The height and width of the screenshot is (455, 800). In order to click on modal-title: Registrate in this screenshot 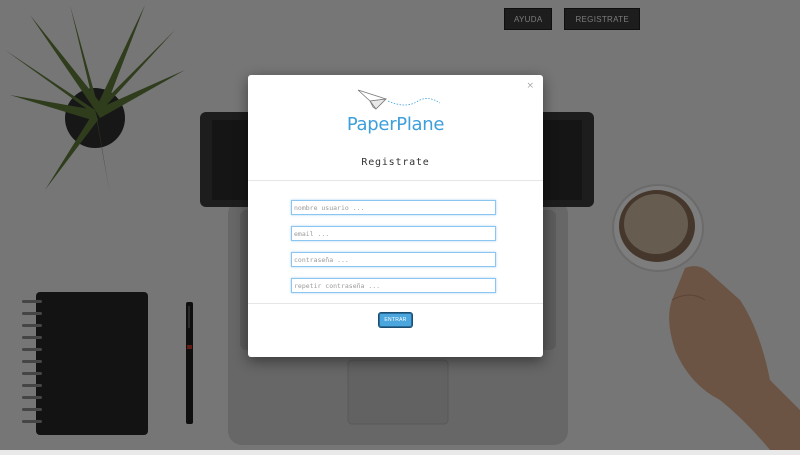, I will do `click(395, 162)`.